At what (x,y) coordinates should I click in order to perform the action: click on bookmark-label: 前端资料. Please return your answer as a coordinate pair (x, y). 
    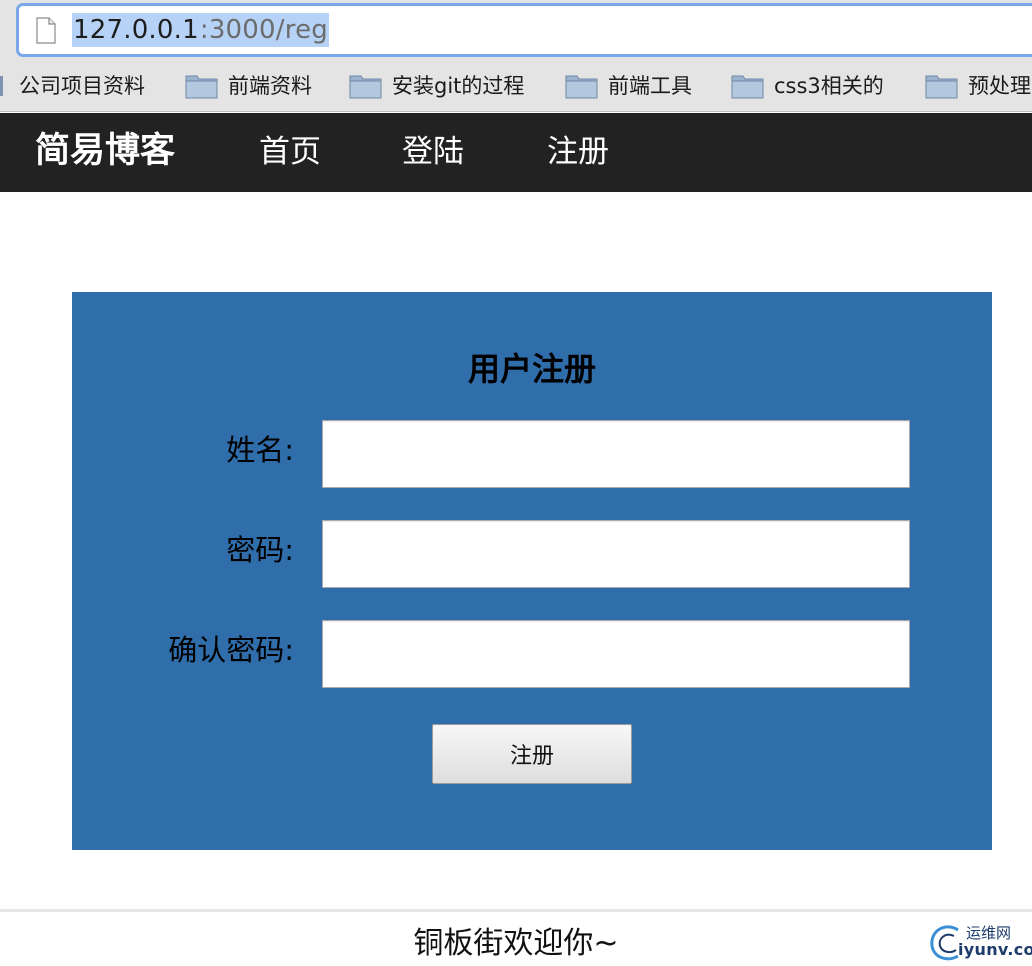
    Looking at the image, I should click on (270, 86).